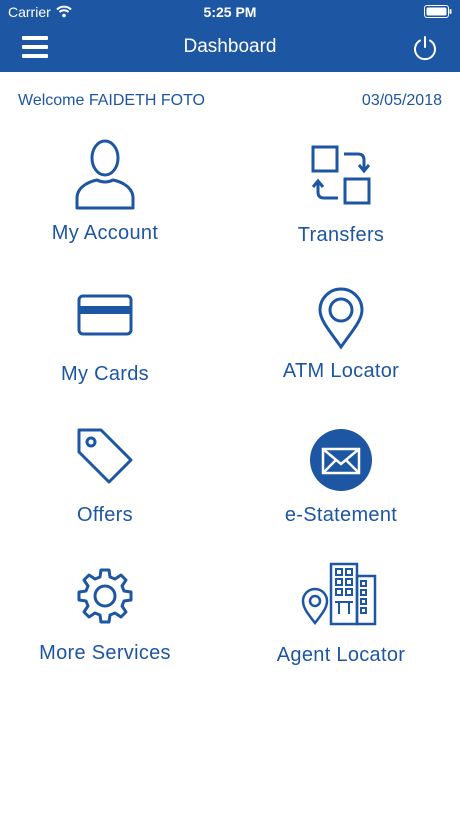 The height and width of the screenshot is (818, 460). Describe the element at coordinates (341, 235) in the screenshot. I see `tile-label: Transfers` at that location.